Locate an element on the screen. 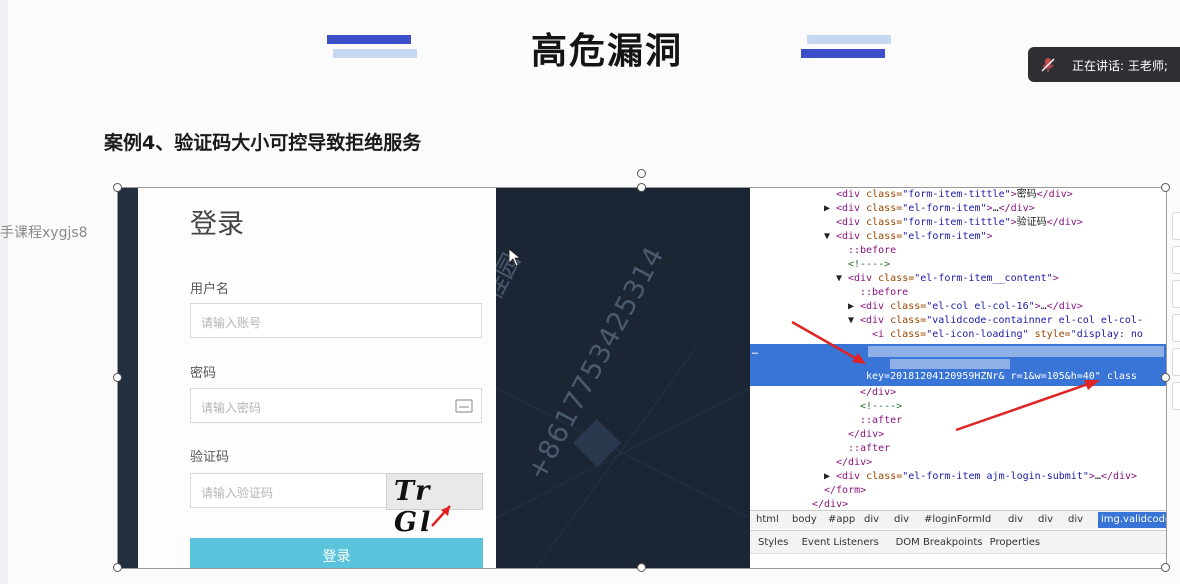 Image resolution: width=1180 pixels, height=584 pixels. rotate-handle is located at coordinates (641, 173).